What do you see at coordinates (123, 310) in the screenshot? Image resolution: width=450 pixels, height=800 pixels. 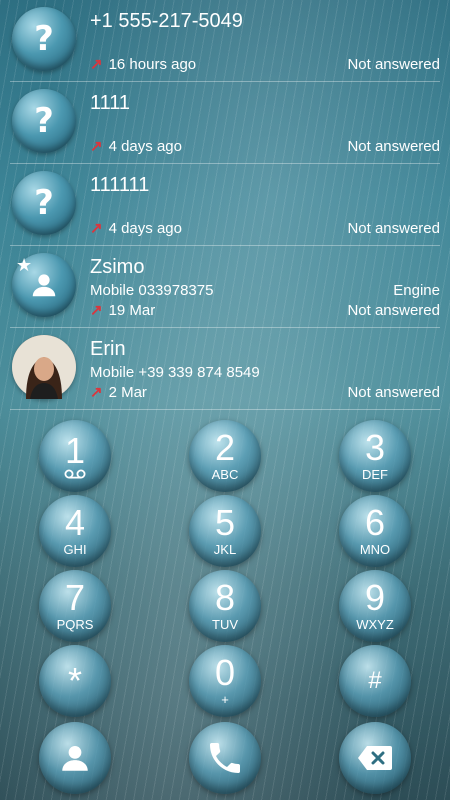 I see `call-date: ↗ 19 Mar` at bounding box center [123, 310].